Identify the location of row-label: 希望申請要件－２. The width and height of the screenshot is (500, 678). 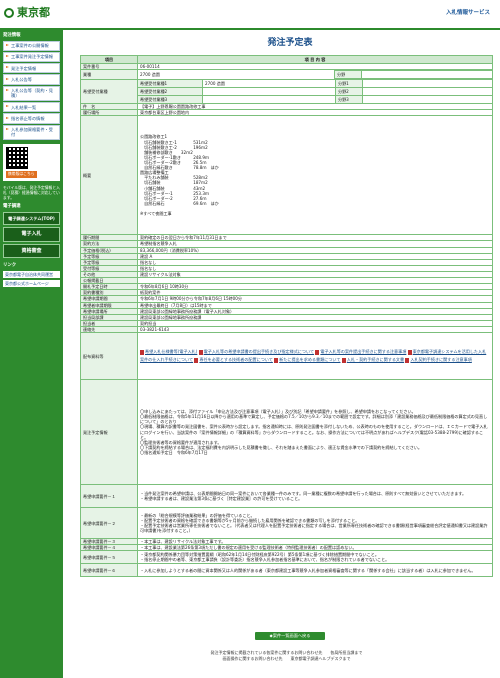
(109, 523).